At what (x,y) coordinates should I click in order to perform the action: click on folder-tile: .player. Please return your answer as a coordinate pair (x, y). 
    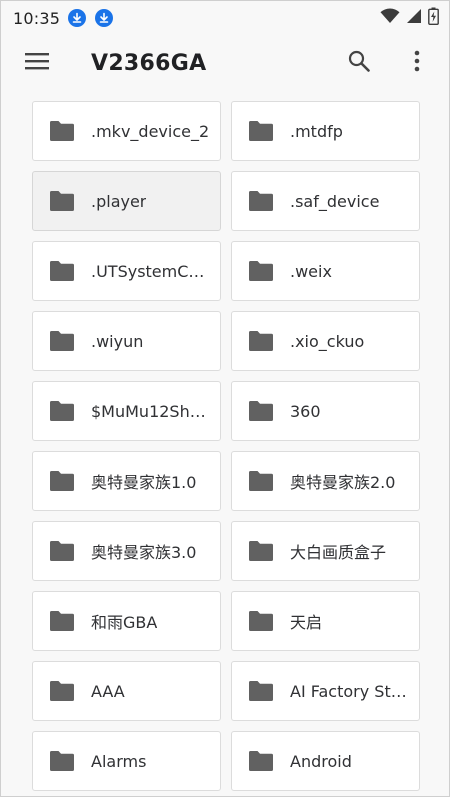
    Looking at the image, I should click on (126, 201).